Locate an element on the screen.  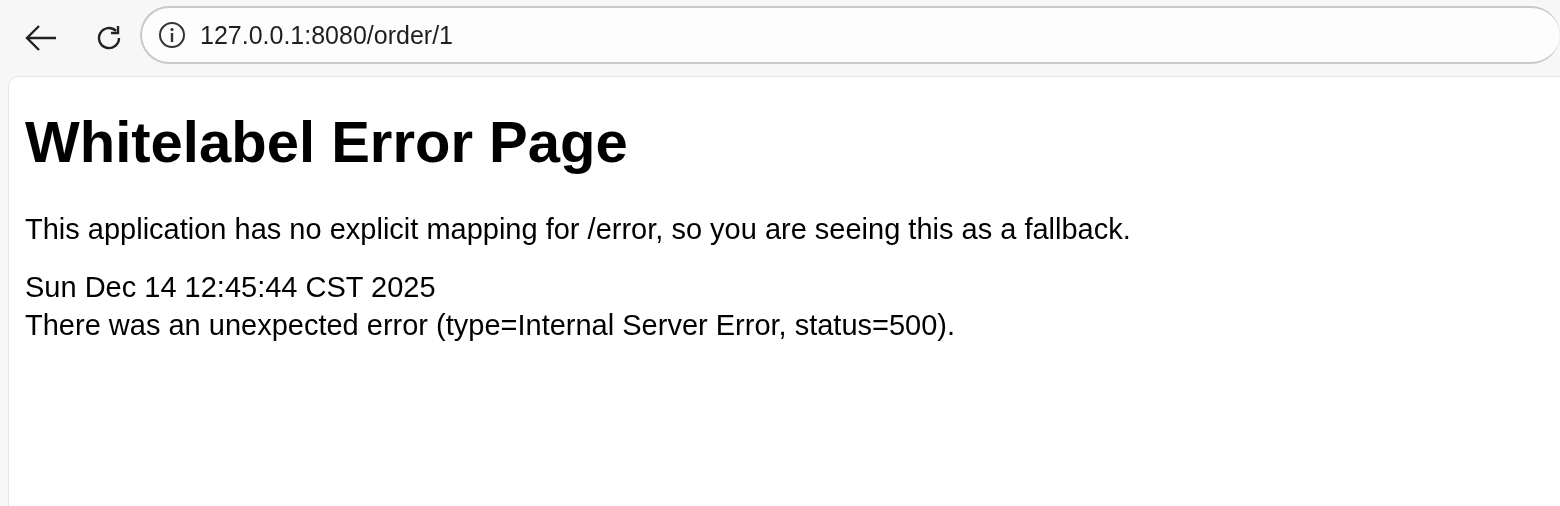
back-arrow-icon is located at coordinates (41, 38).